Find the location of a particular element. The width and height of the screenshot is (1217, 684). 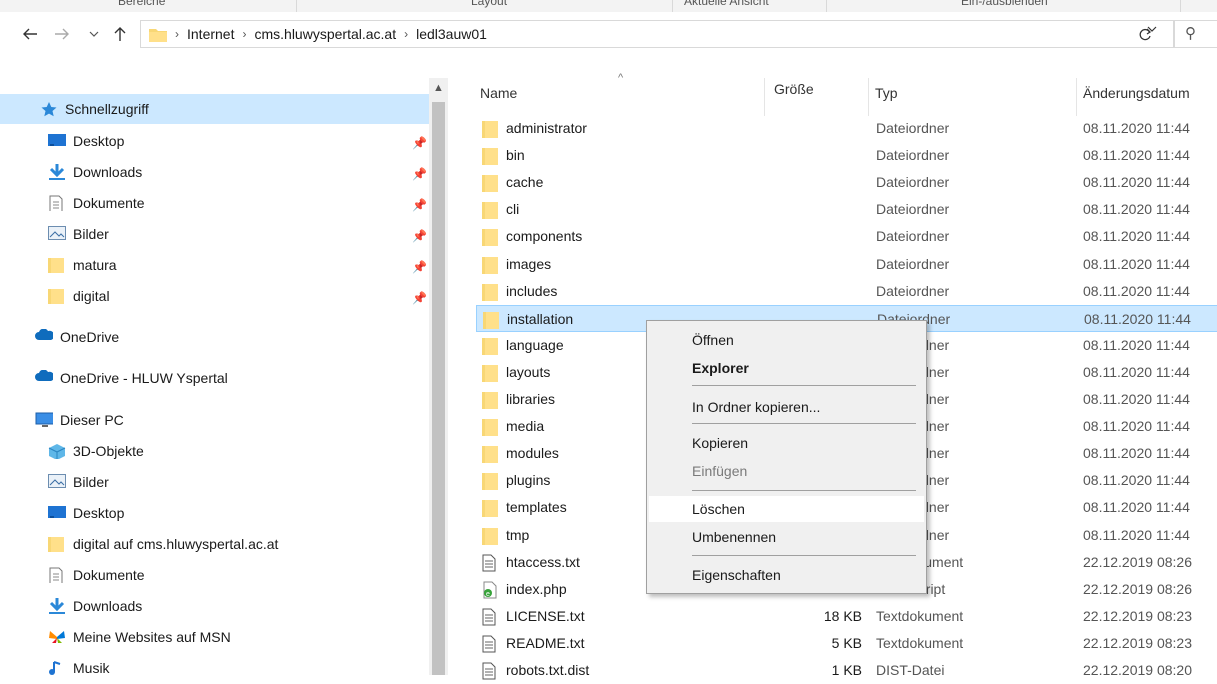

file-name: plugins is located at coordinates (528, 480).